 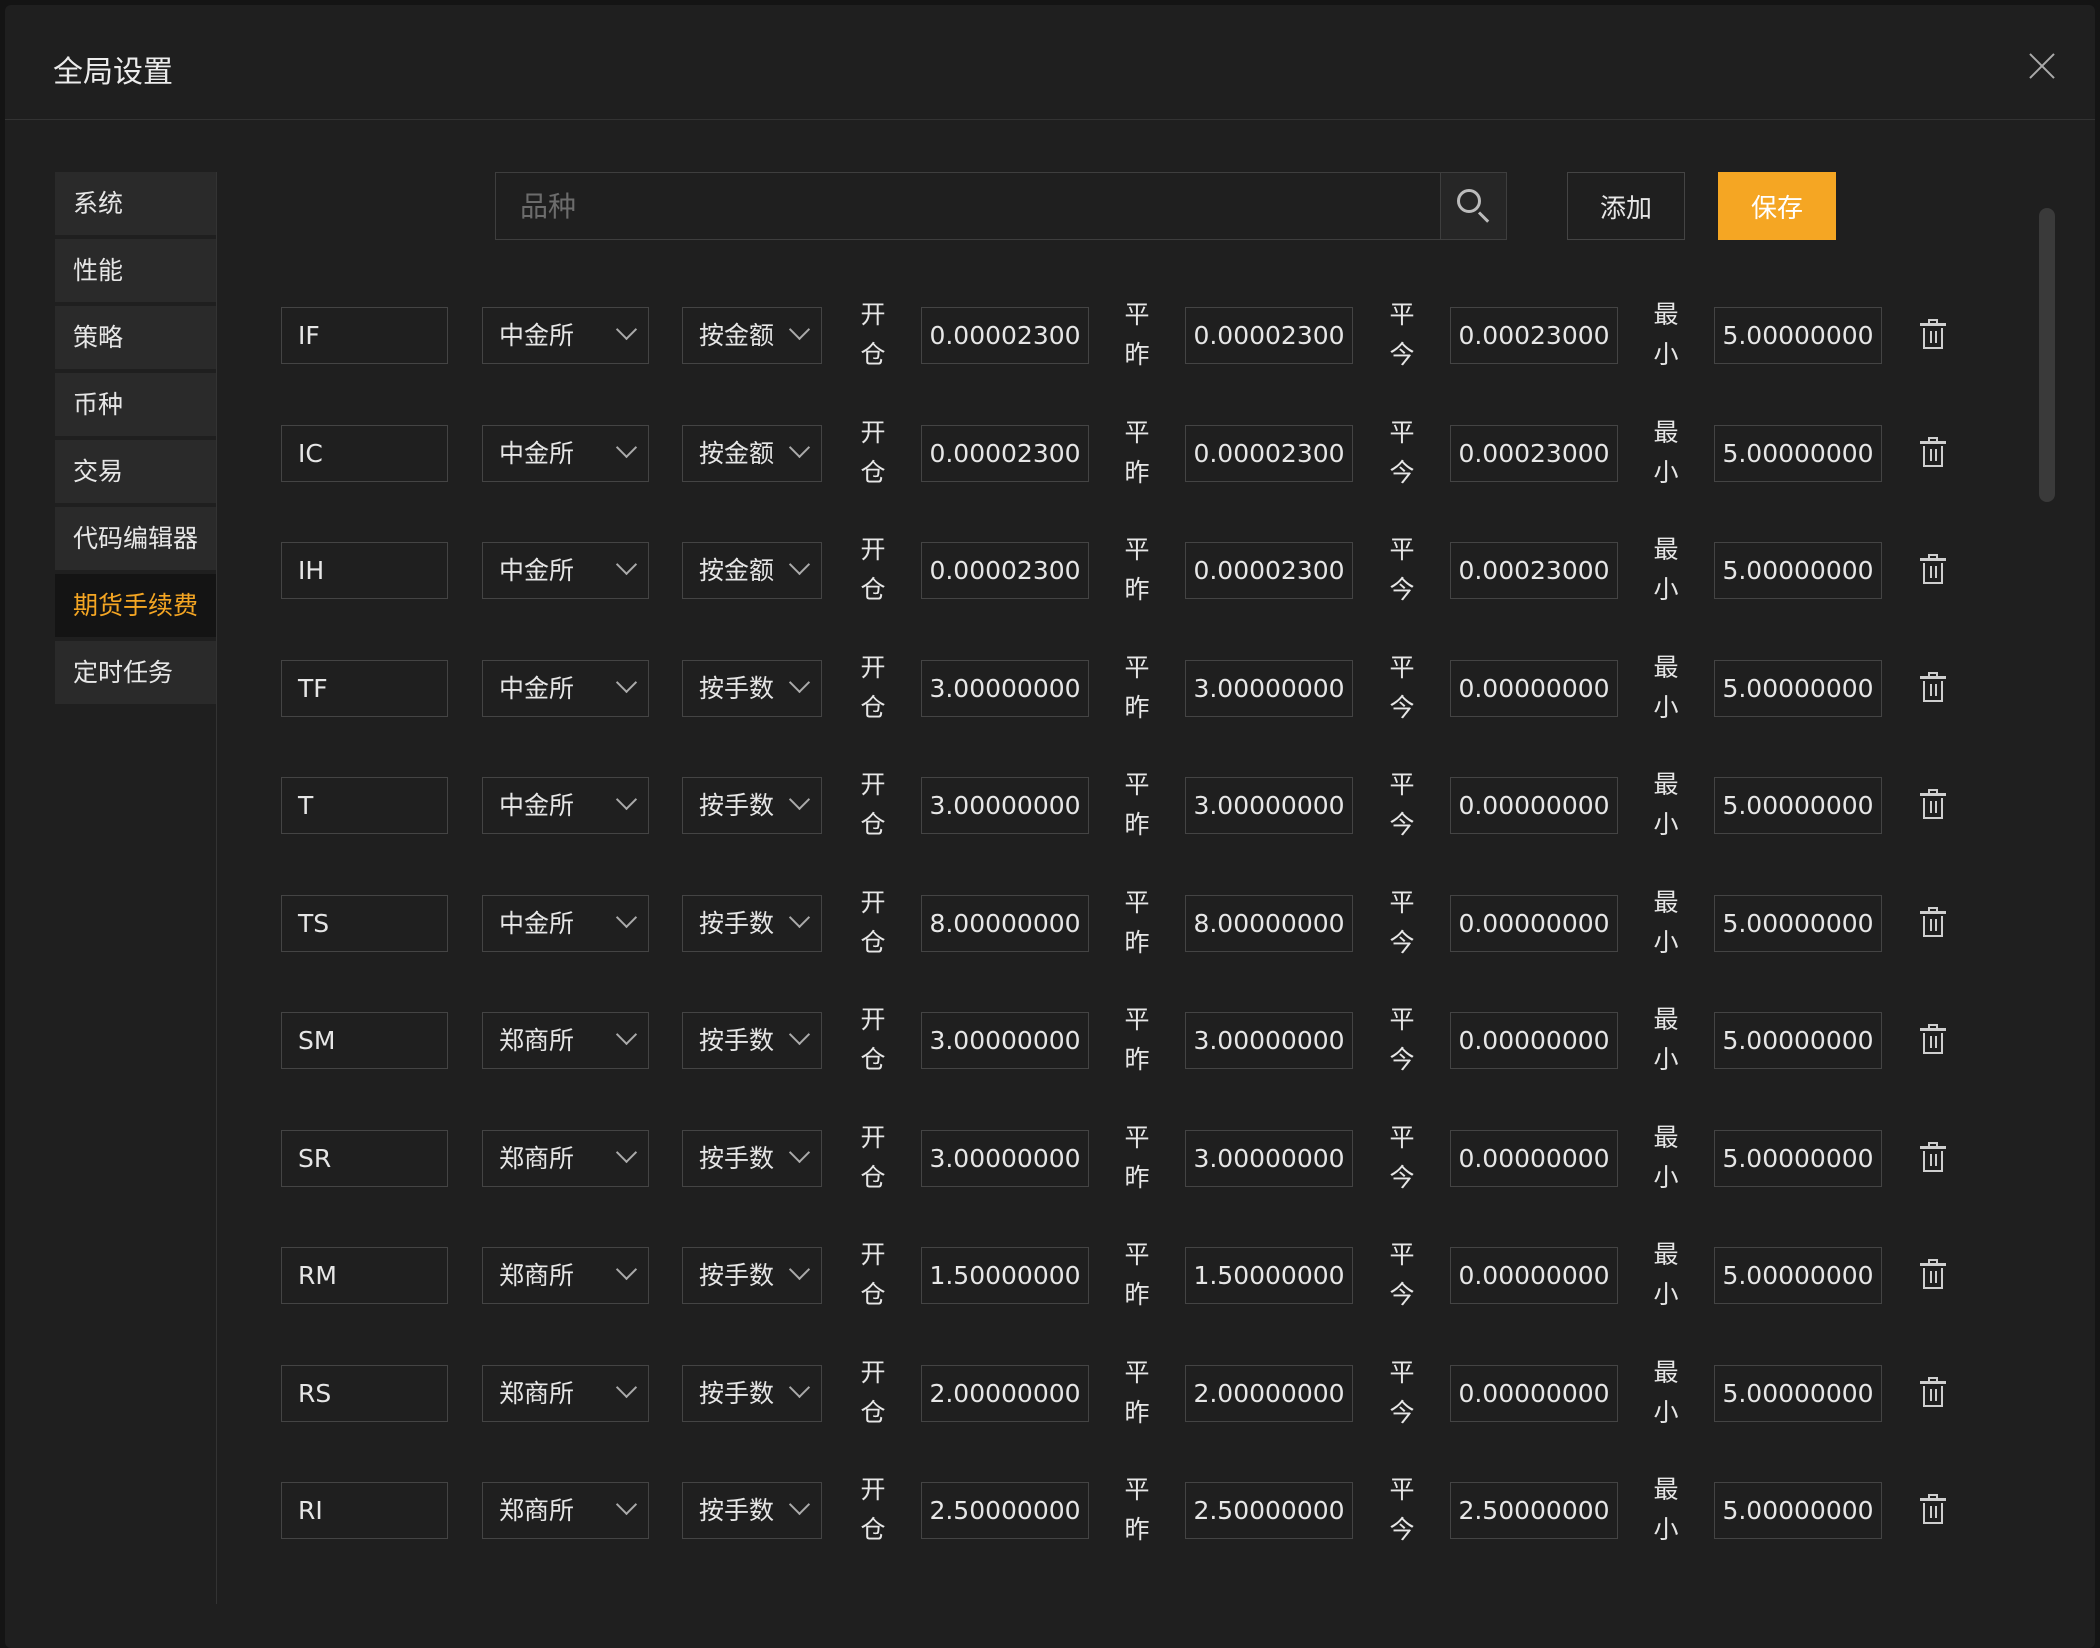 I want to click on close-icon, so click(x=2042, y=66).